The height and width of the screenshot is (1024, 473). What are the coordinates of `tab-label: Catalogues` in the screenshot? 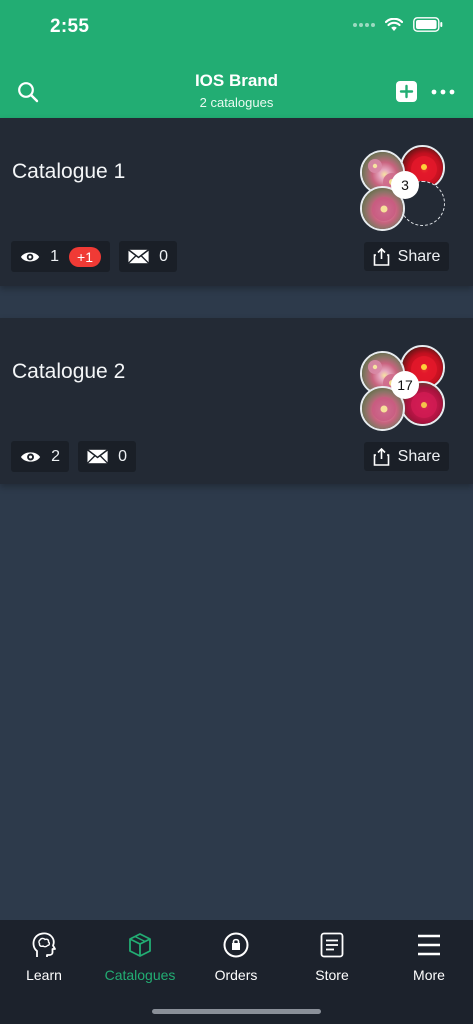 It's located at (140, 975).